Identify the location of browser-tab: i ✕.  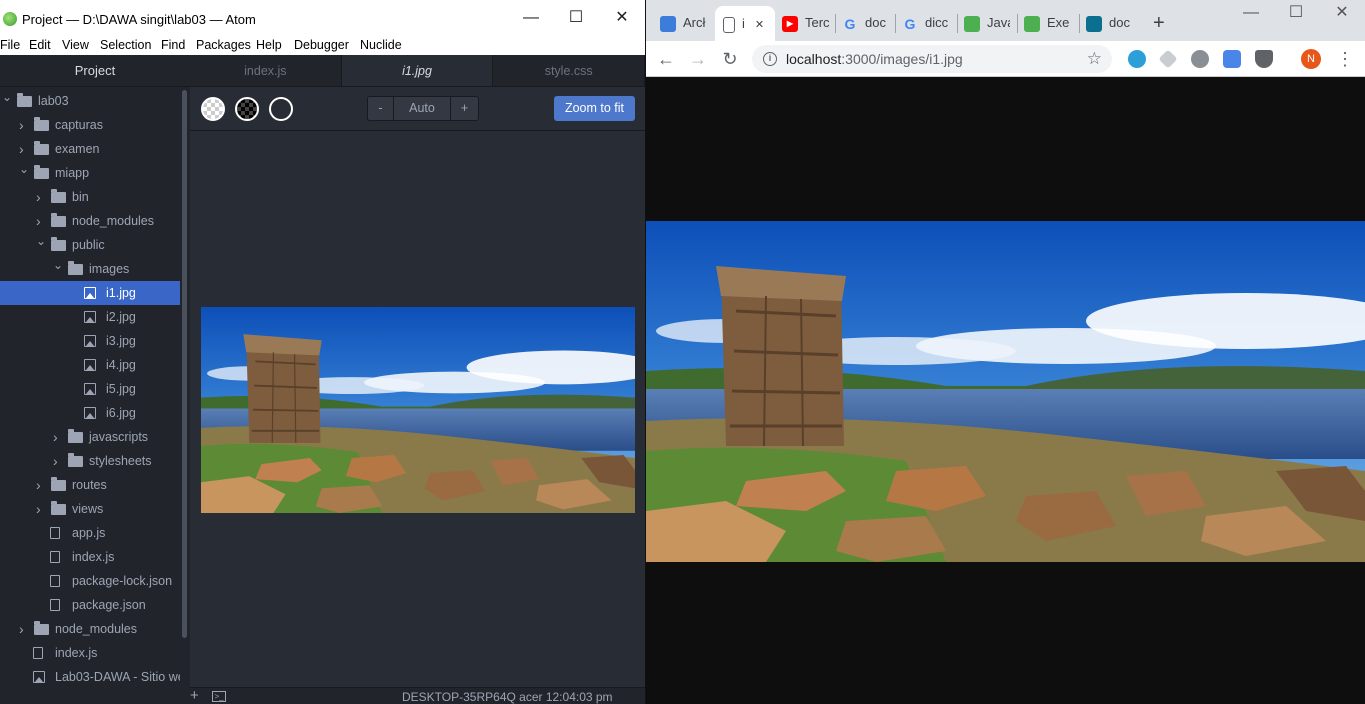
(745, 23).